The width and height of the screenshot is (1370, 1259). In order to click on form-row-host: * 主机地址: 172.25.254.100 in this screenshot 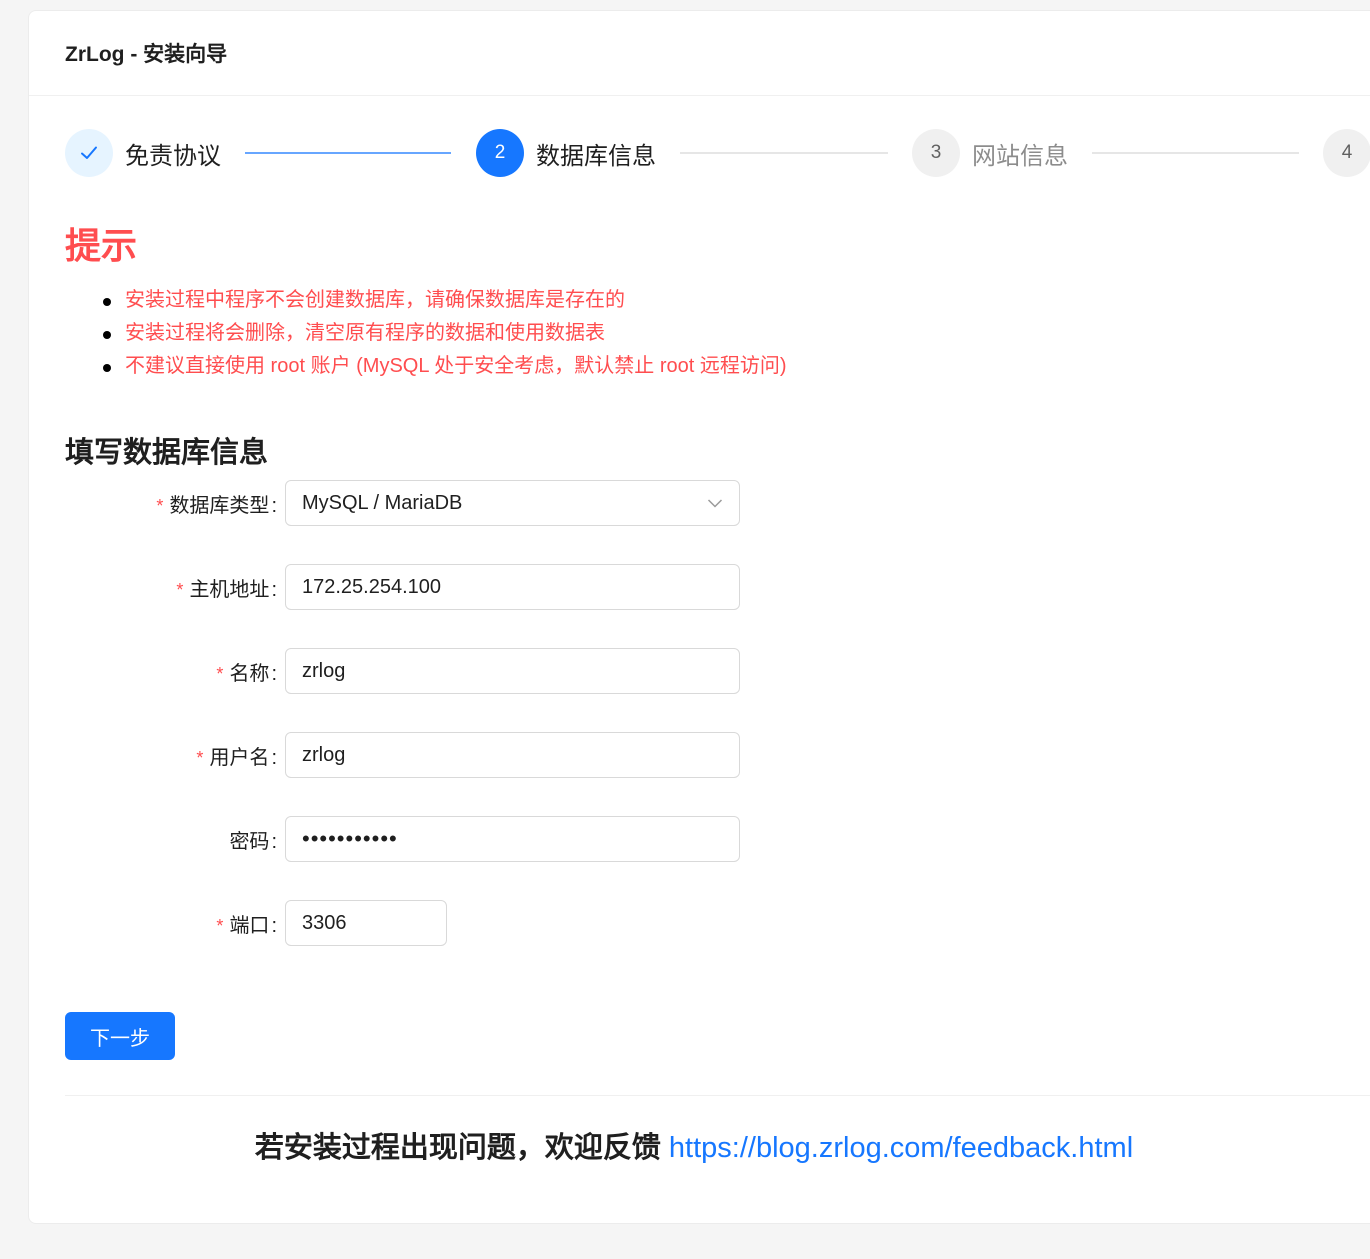, I will do `click(415, 587)`.